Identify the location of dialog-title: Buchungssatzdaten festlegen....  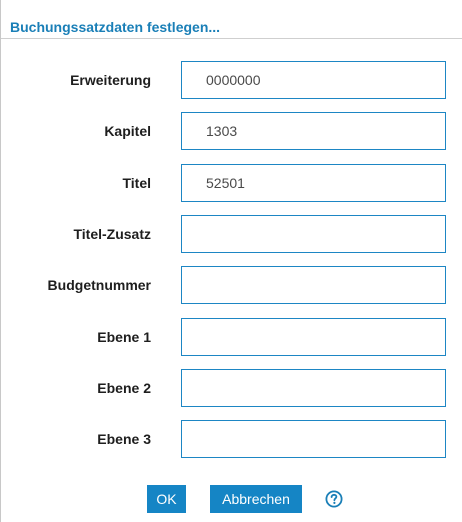
(115, 27).